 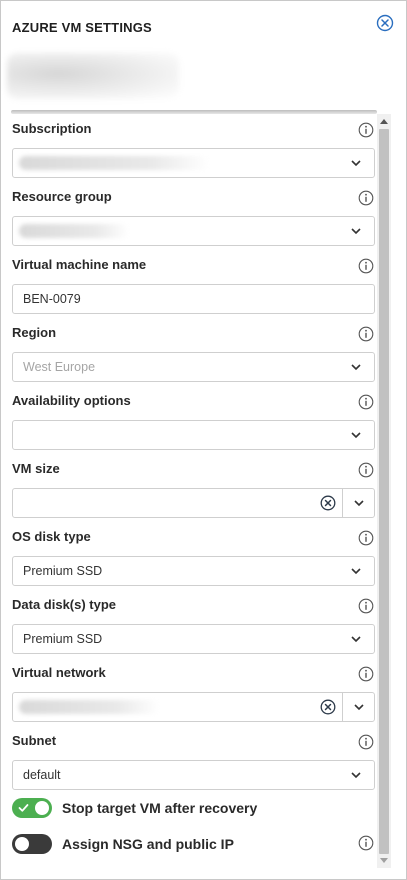 I want to click on assign-nsg-label: Assign NSG and public IP, so click(x=148, y=844).